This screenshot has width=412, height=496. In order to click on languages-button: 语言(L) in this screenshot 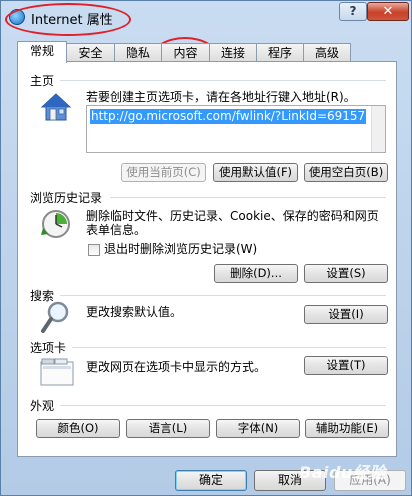, I will do `click(168, 428)`.